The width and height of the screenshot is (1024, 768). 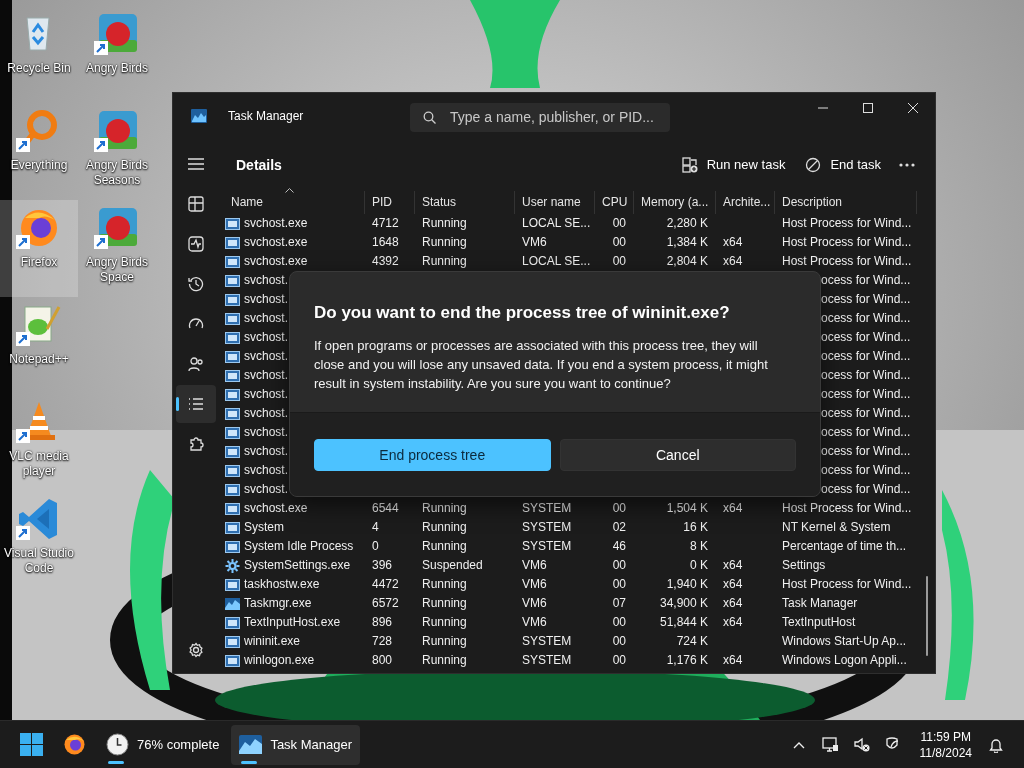 What do you see at coordinates (196, 244) in the screenshot?
I see `pulse-icon` at bounding box center [196, 244].